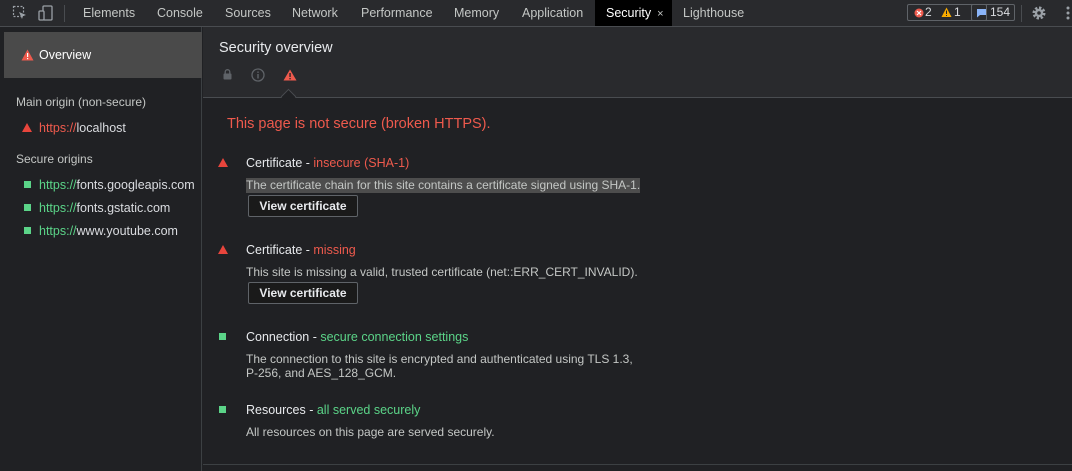 The image size is (1072, 471). What do you see at coordinates (135, 185) in the screenshot?
I see `origin-host: fonts.googleapis.com` at bounding box center [135, 185].